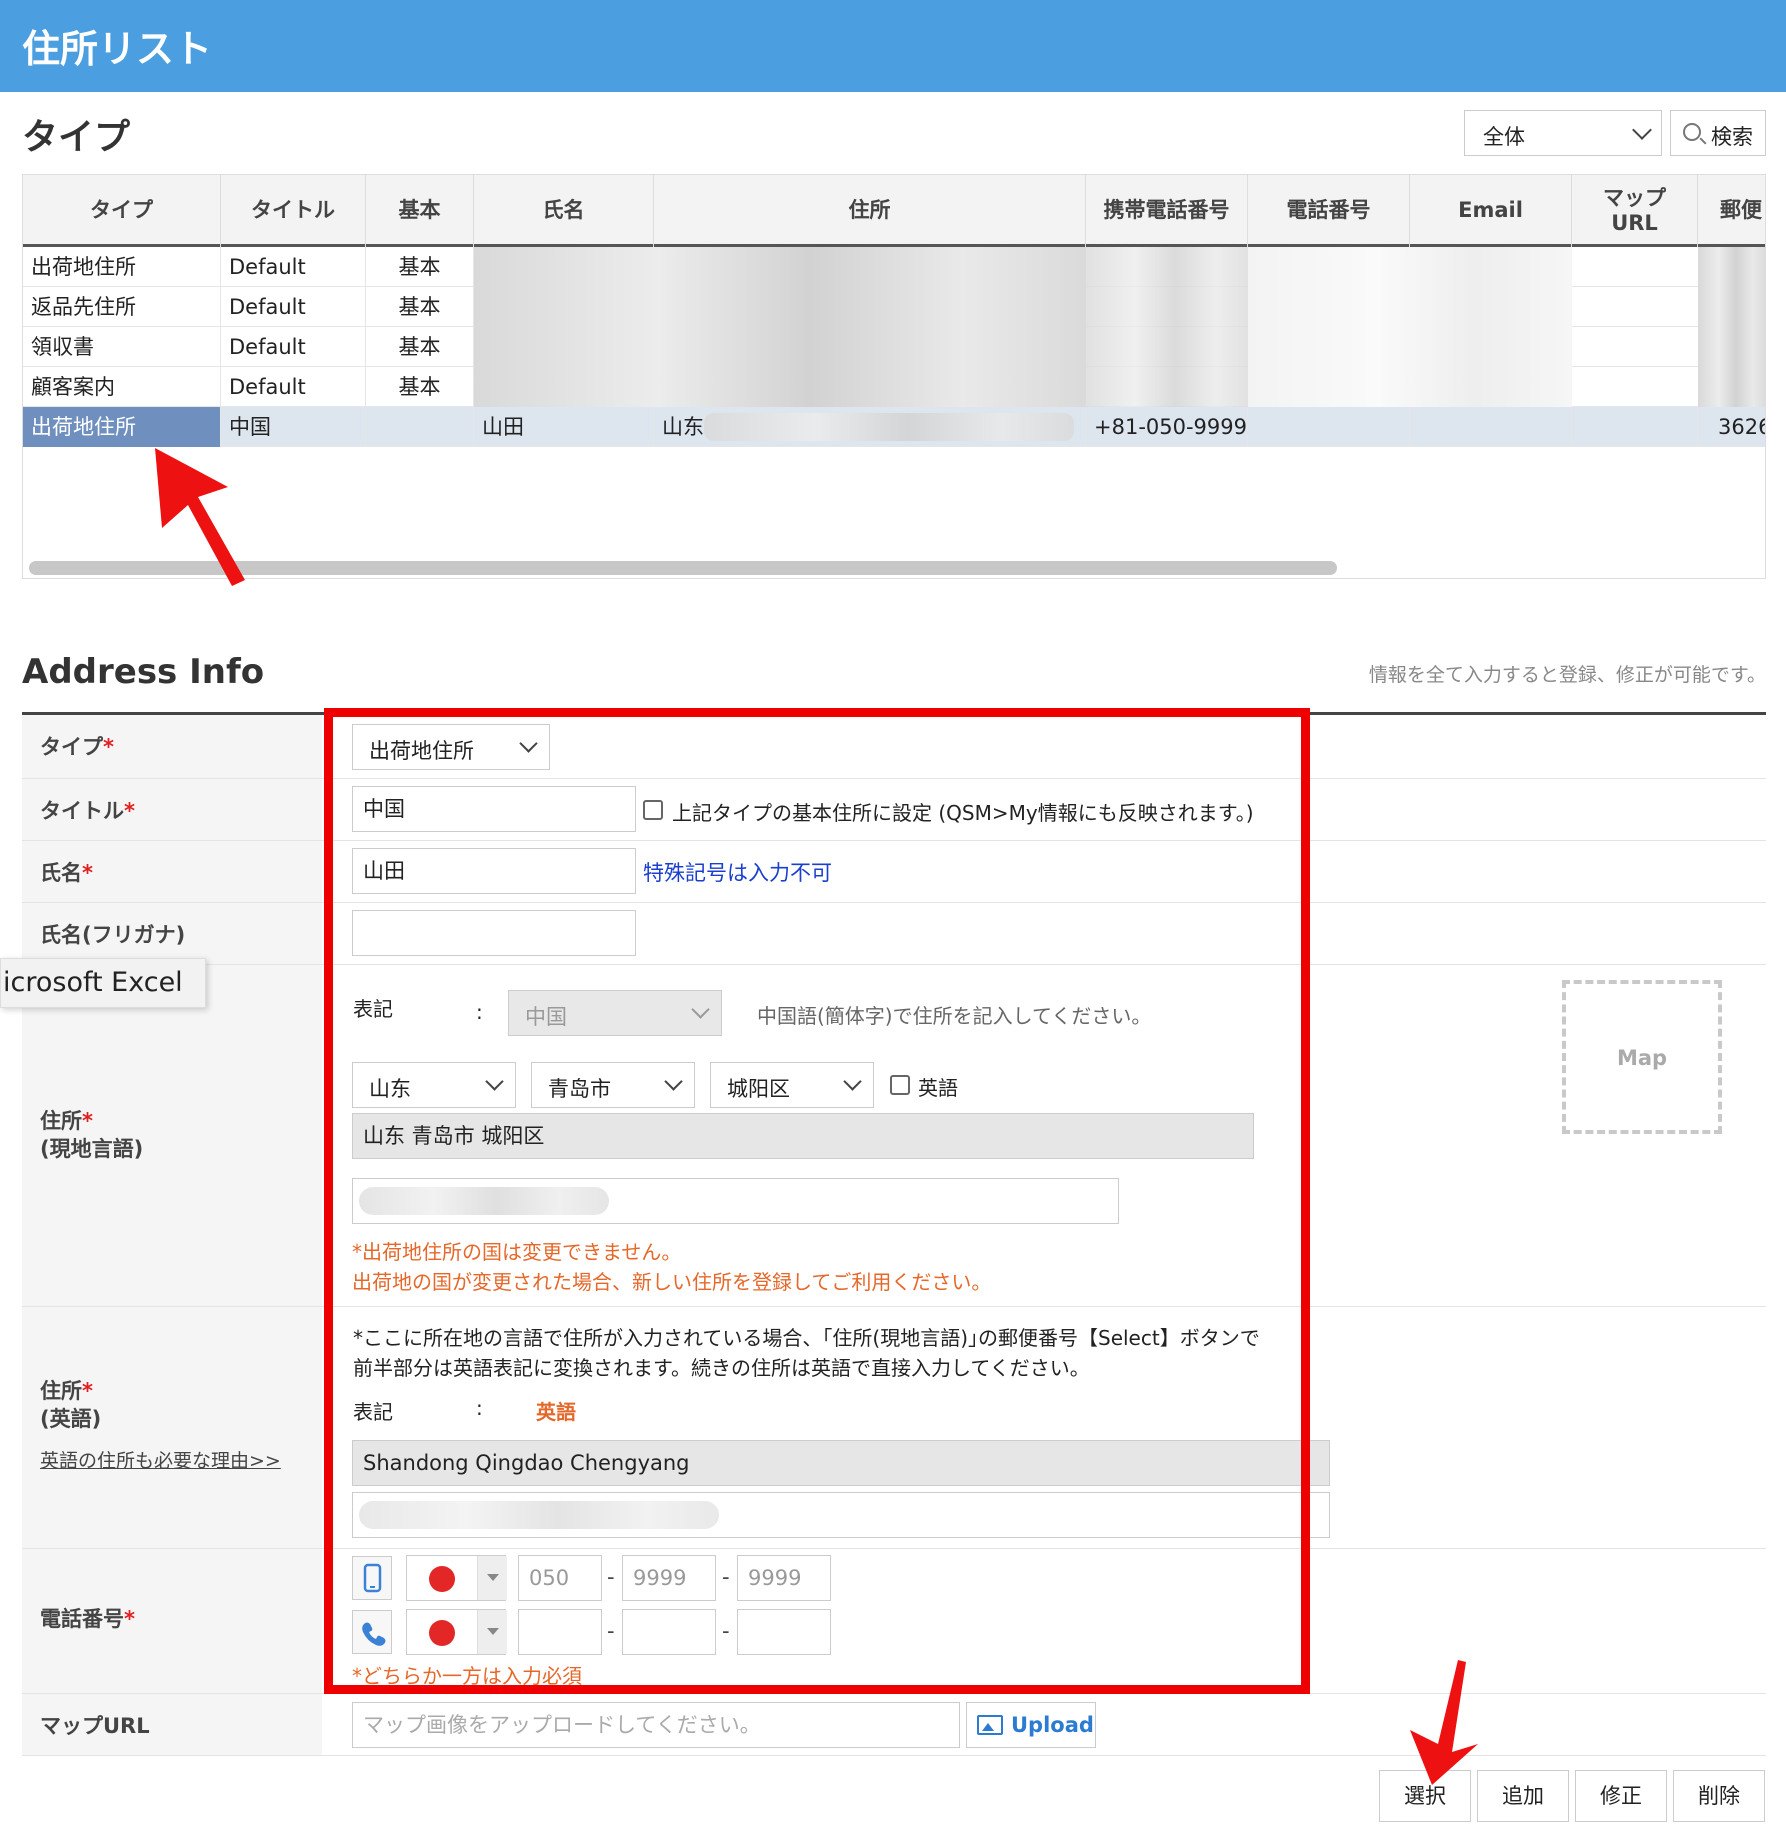 The height and width of the screenshot is (1838, 1786). Describe the element at coordinates (61, 873) in the screenshot. I see `label-name: 氏名` at that location.